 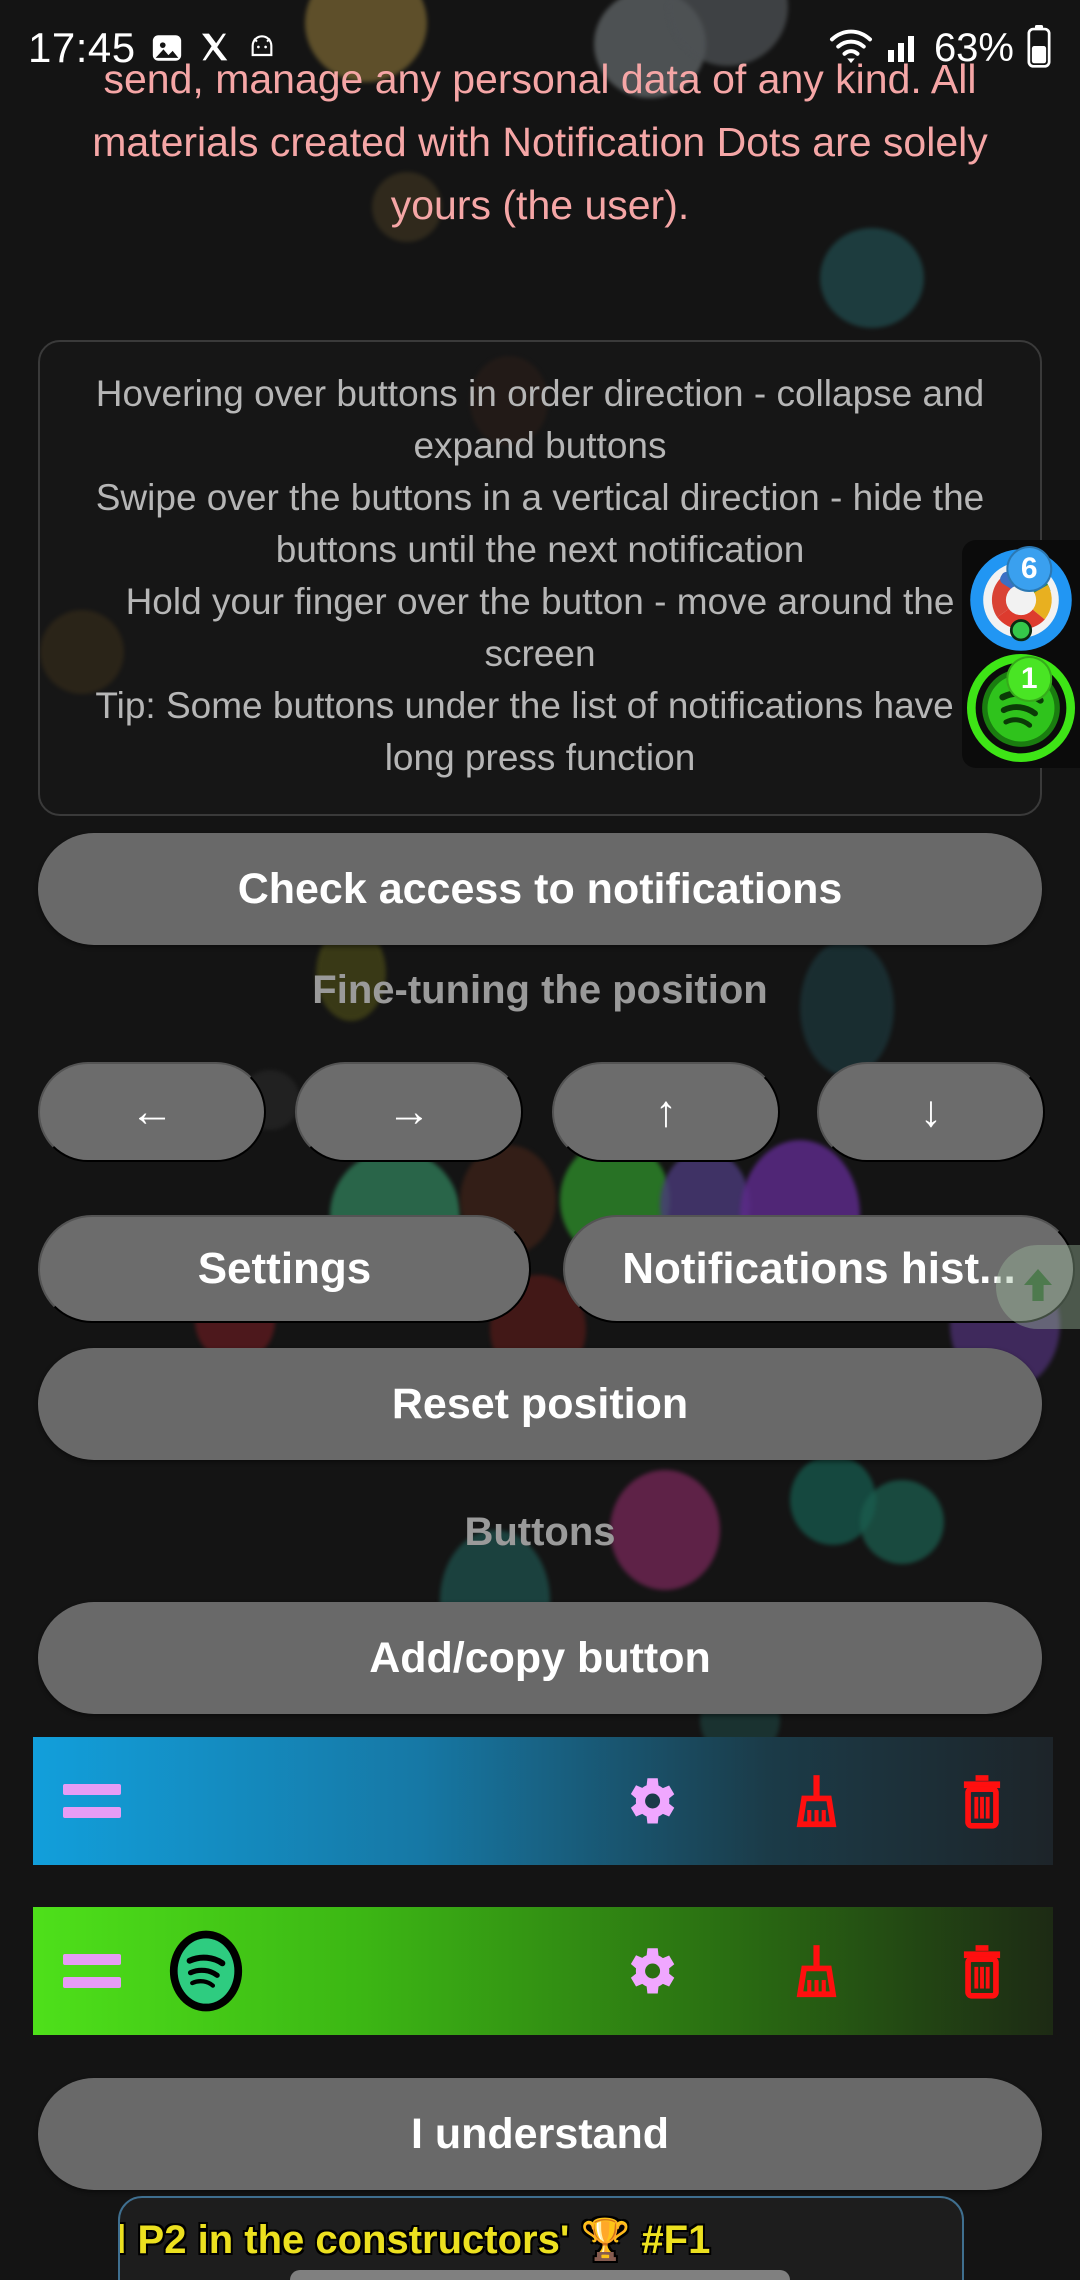 I want to click on status-bar-right: 63%, so click(x=940, y=48).